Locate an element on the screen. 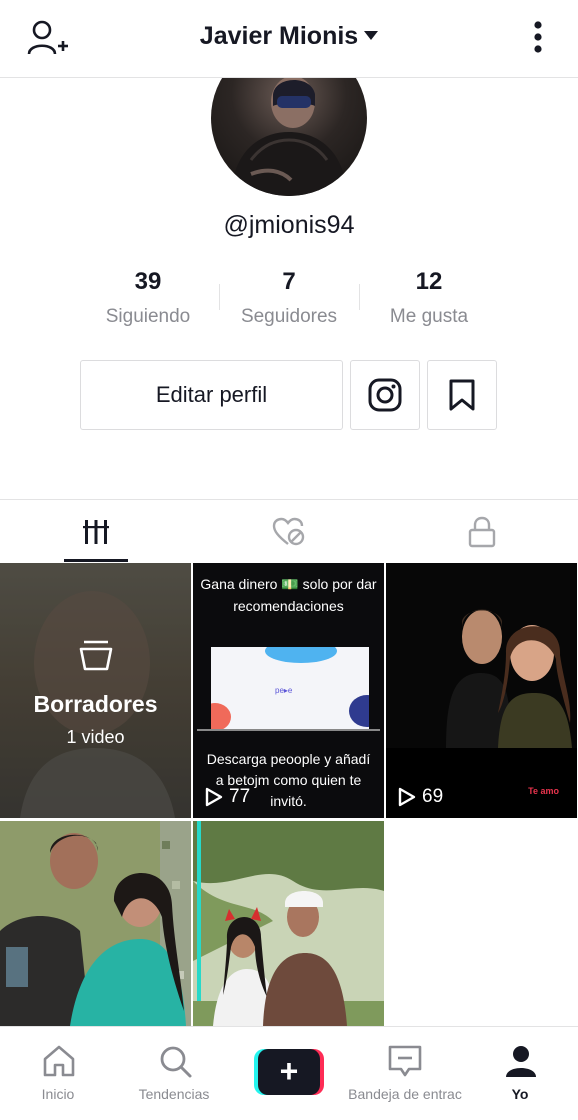 The height and width of the screenshot is (1120, 578). bookmark-icon is located at coordinates (462, 395).